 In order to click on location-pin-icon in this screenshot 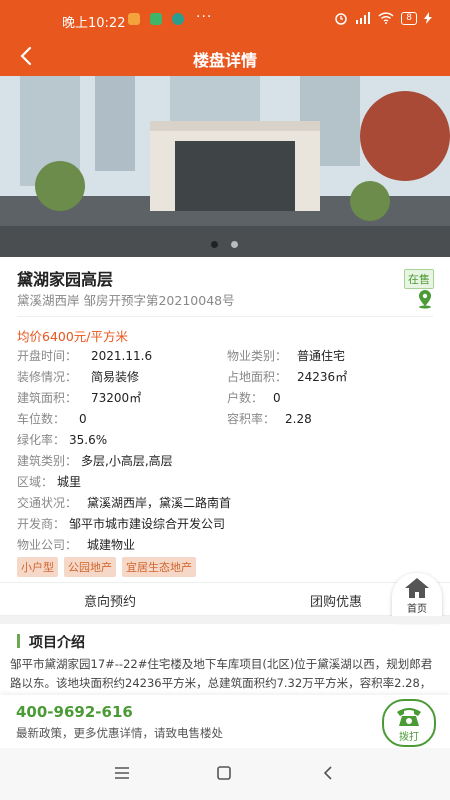, I will do `click(425, 299)`.